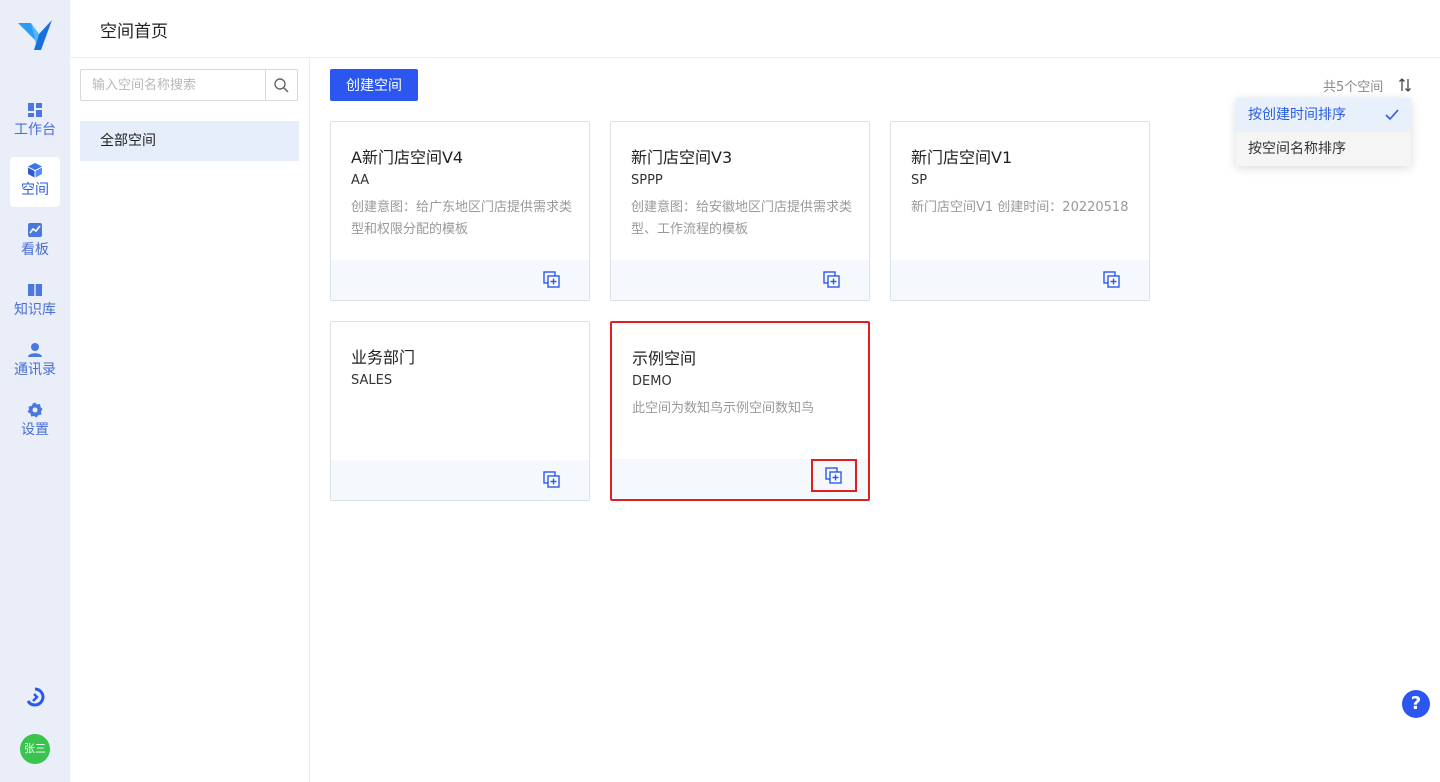 Image resolution: width=1440 pixels, height=782 pixels. What do you see at coordinates (35, 230) in the screenshot?
I see `chart-icon` at bounding box center [35, 230].